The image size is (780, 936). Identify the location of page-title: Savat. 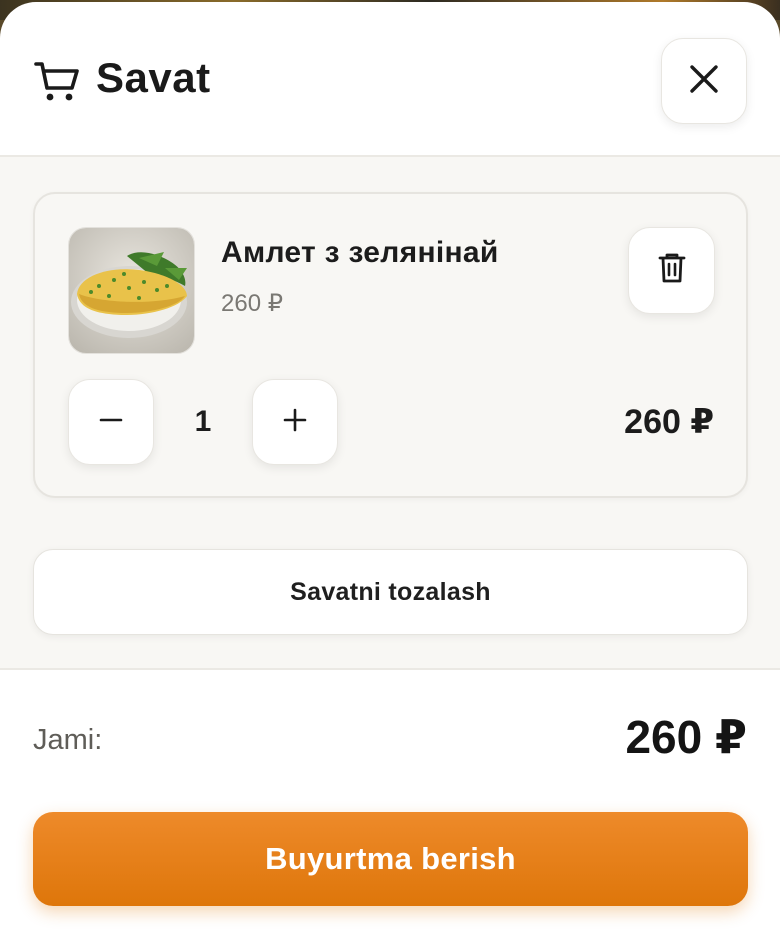
(153, 77).